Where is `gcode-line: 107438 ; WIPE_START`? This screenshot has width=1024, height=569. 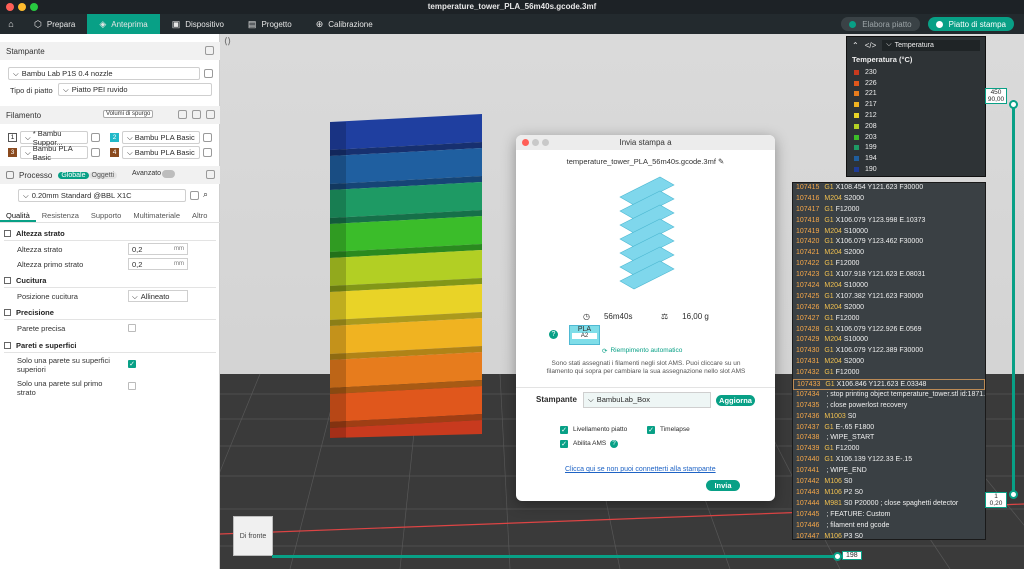 gcode-line: 107438 ; WIPE_START is located at coordinates (889, 438).